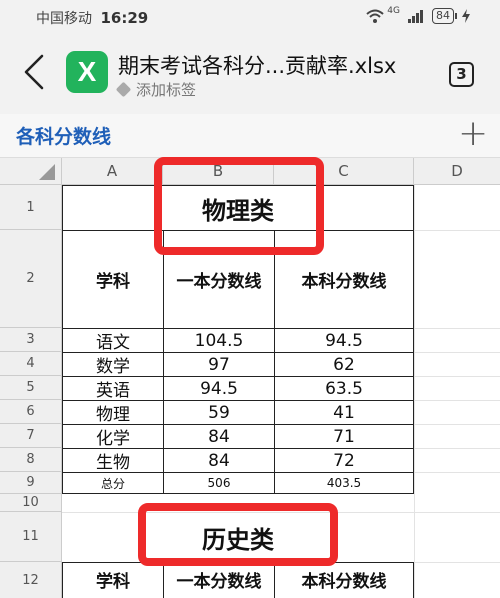 Image resolution: width=500 pixels, height=598 pixels. Describe the element at coordinates (112, 436) in the screenshot. I see `table1-cell-subject: 化学` at that location.